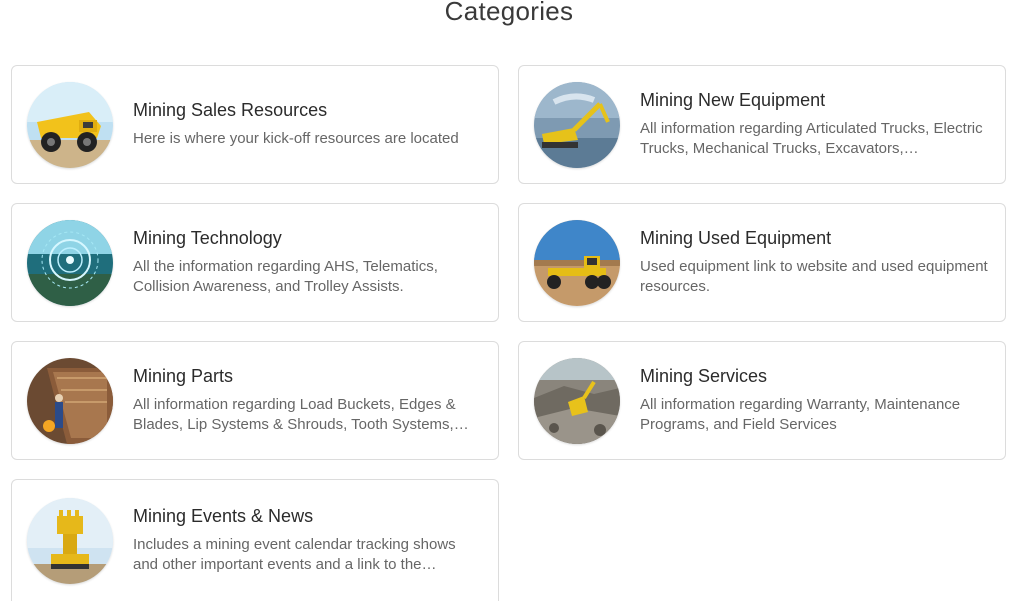 The width and height of the screenshot is (1018, 601). What do you see at coordinates (70, 540) in the screenshot?
I see `shovel-loader-image` at bounding box center [70, 540].